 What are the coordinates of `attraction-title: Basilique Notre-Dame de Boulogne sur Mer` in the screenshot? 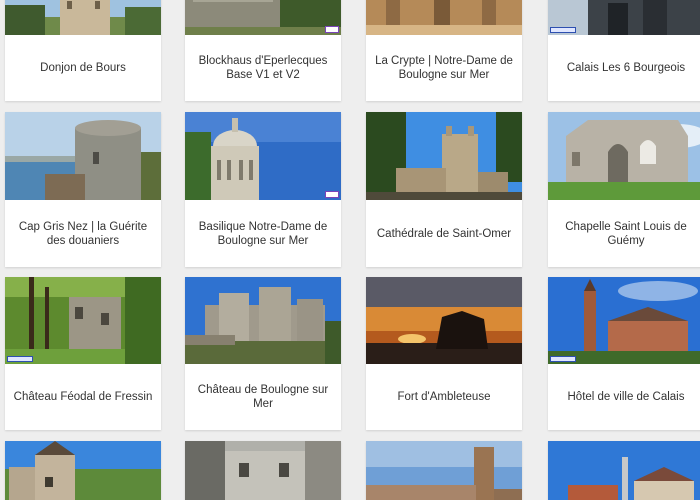 It's located at (263, 233).